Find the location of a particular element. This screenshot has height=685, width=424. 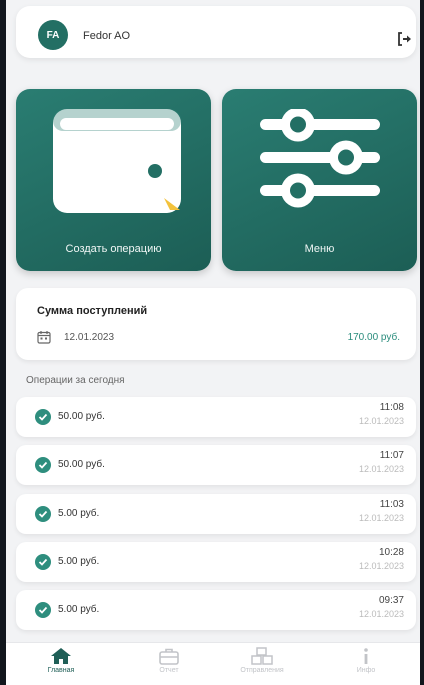

tab-shipments: Отправления is located at coordinates (262, 665).